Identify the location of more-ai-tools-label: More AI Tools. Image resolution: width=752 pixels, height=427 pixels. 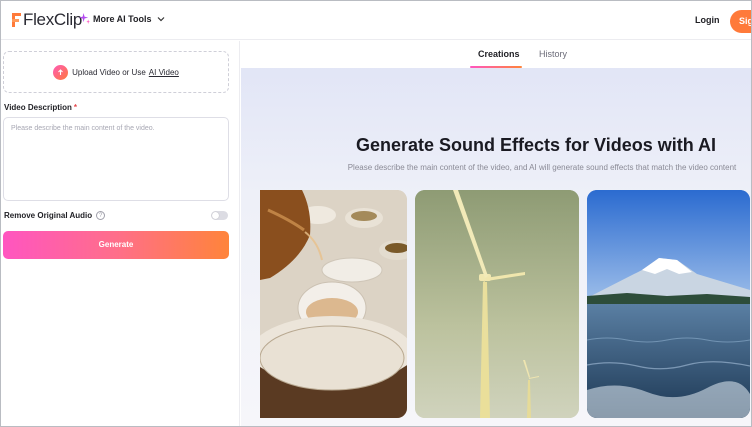
(122, 18).